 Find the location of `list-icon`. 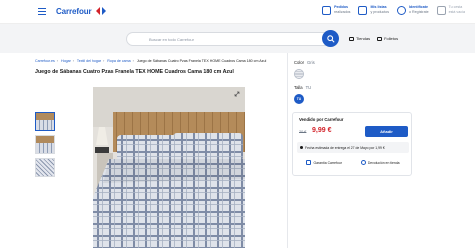

list-icon is located at coordinates (363, 10).